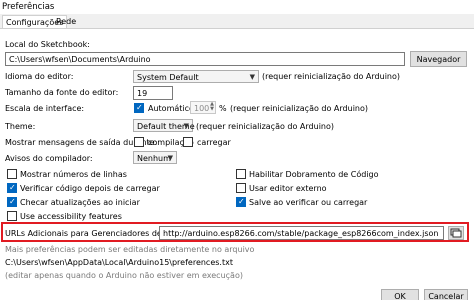 This screenshot has height=300, width=474. What do you see at coordinates (66, 21) in the screenshot?
I see `tab-rede: Rede` at bounding box center [66, 21].